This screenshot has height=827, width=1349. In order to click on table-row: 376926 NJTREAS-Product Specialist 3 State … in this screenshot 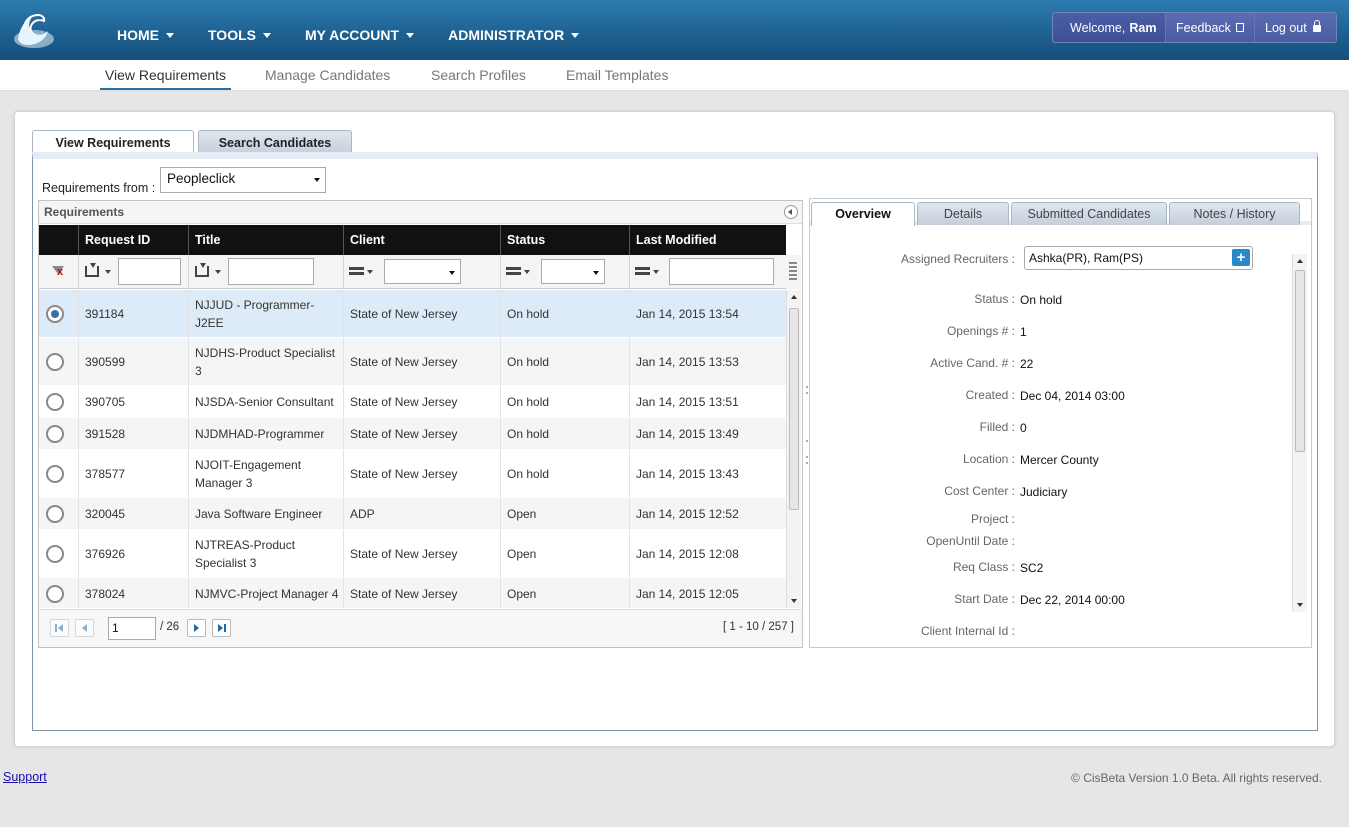, I will do `click(412, 554)`.